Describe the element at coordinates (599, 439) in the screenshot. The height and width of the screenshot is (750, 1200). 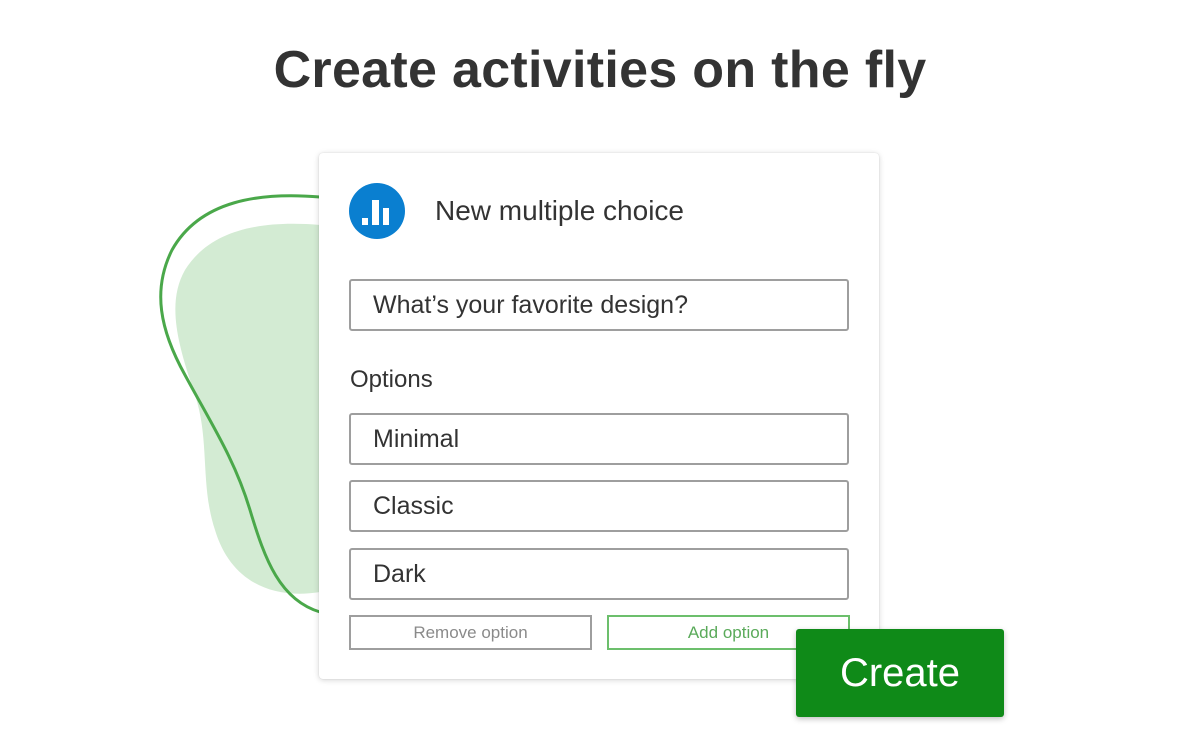
I see `option-input-1: Minimal` at that location.